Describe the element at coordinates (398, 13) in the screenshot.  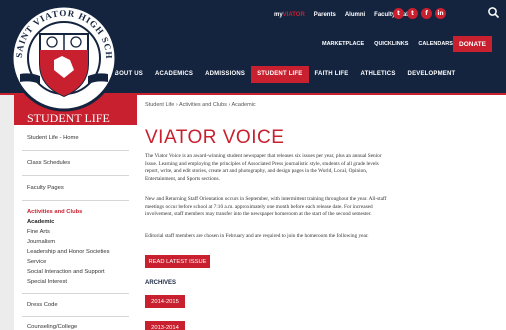
I see `tumblr-icon: t` at that location.